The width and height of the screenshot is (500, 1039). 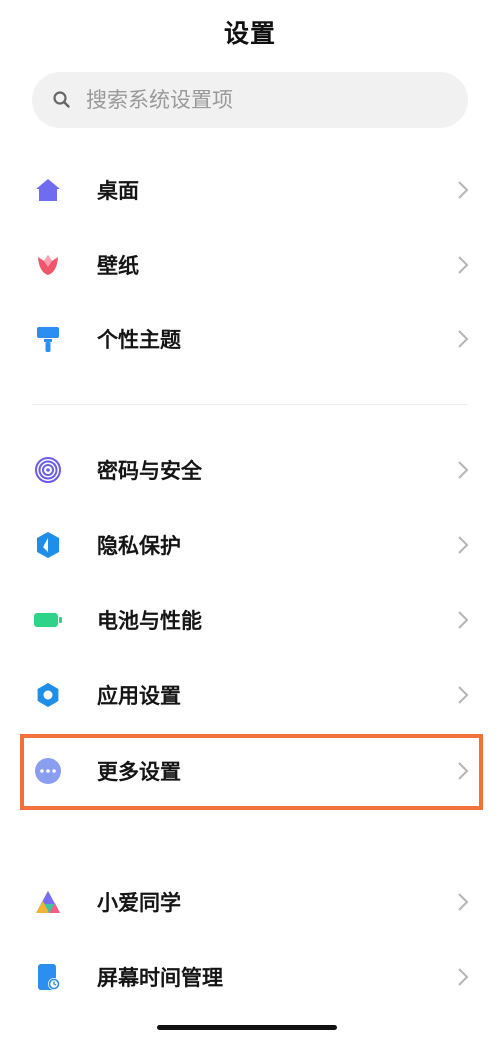 I want to click on settings-item-desktop: 桌面, so click(x=250, y=190).